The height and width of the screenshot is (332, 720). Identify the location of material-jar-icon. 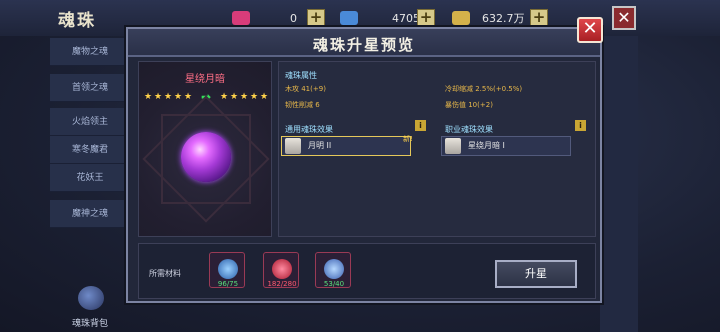
(334, 269).